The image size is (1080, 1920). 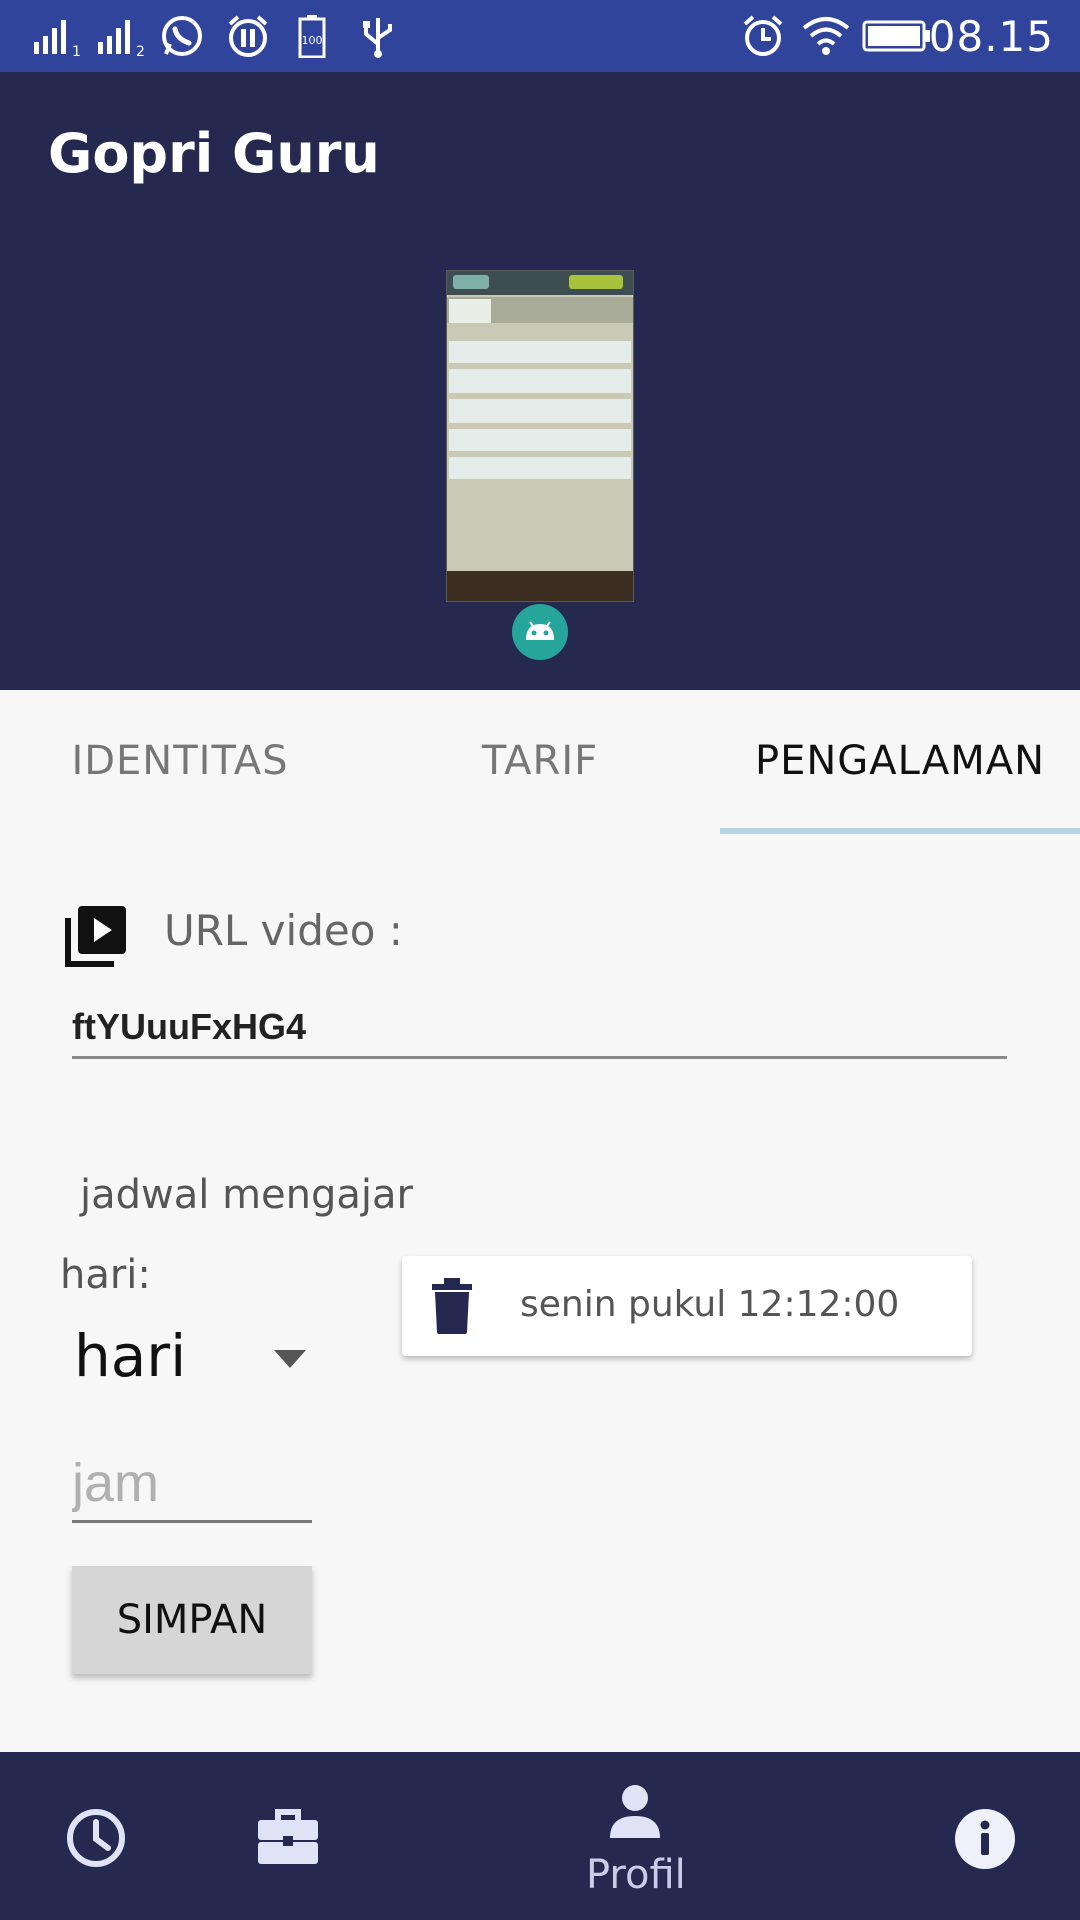 What do you see at coordinates (121, 39) in the screenshot?
I see `signal-2-icon: 2` at bounding box center [121, 39].